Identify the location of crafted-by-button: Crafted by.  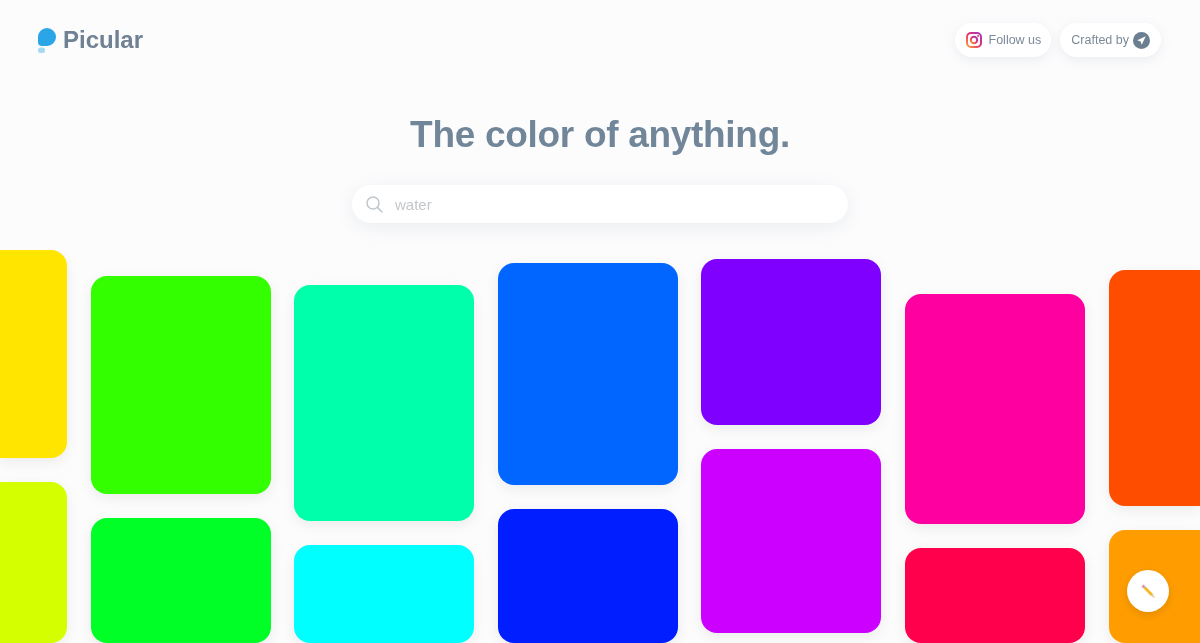
(1110, 40).